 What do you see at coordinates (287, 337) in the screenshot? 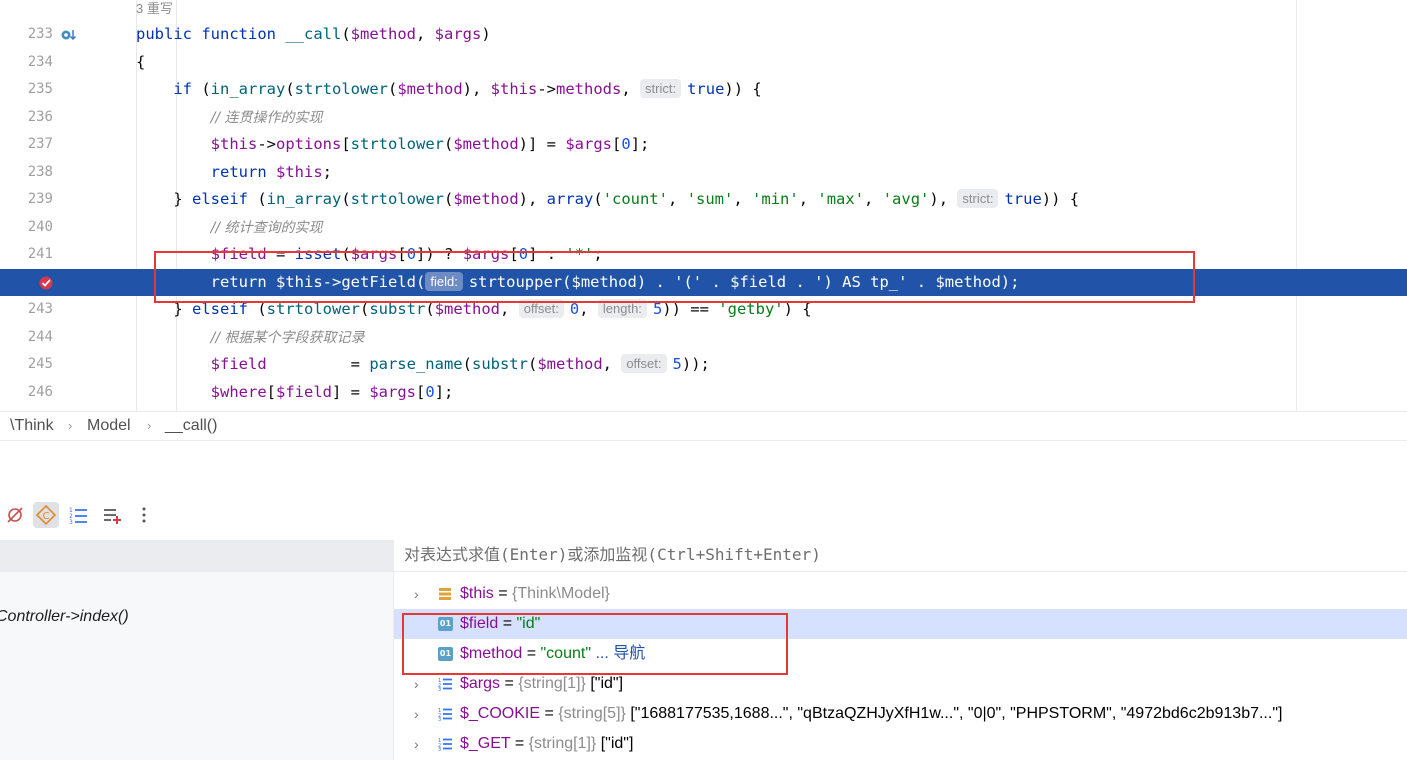
I see `code-comment: // 根据某个字段获取记录` at bounding box center [287, 337].